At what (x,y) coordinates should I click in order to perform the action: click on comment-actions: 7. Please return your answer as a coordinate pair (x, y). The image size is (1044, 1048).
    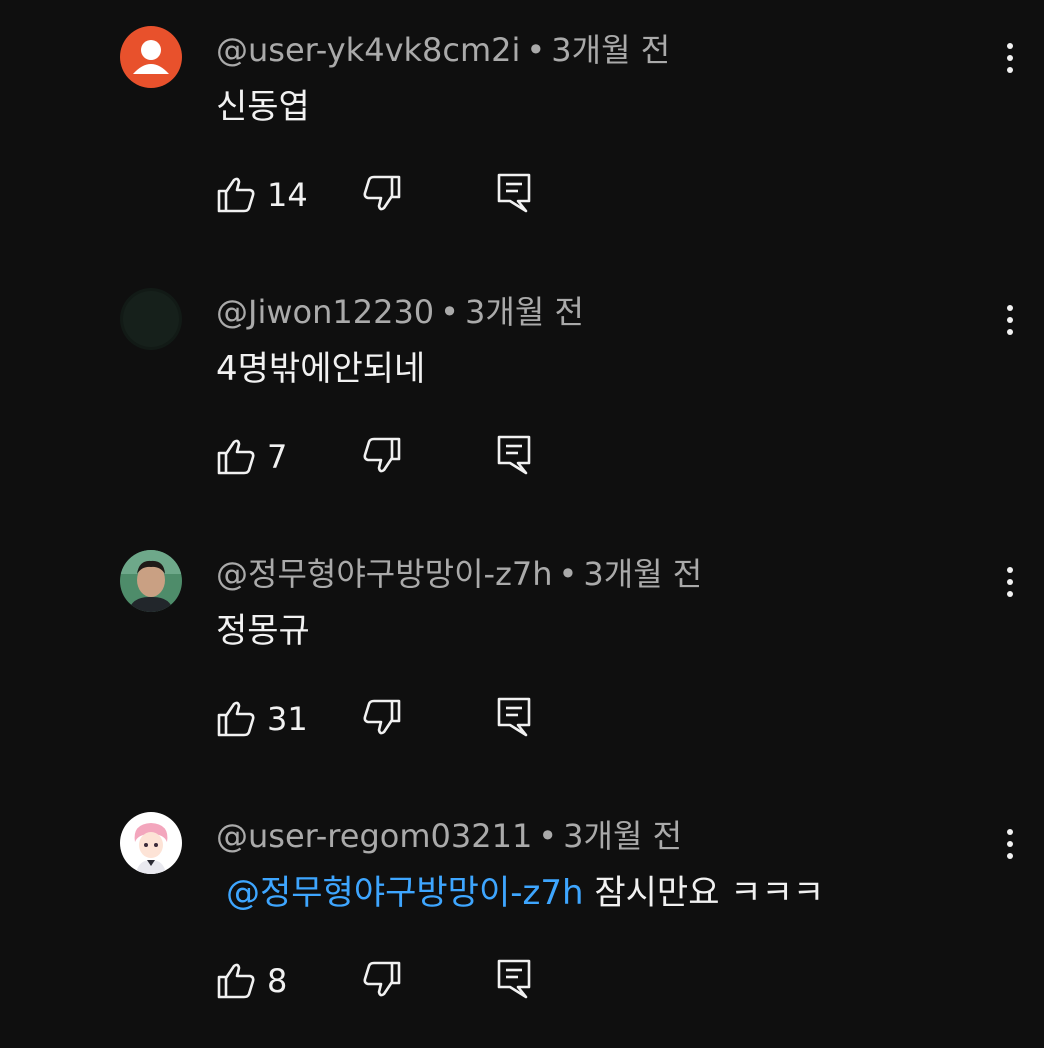
    Looking at the image, I should click on (416, 456).